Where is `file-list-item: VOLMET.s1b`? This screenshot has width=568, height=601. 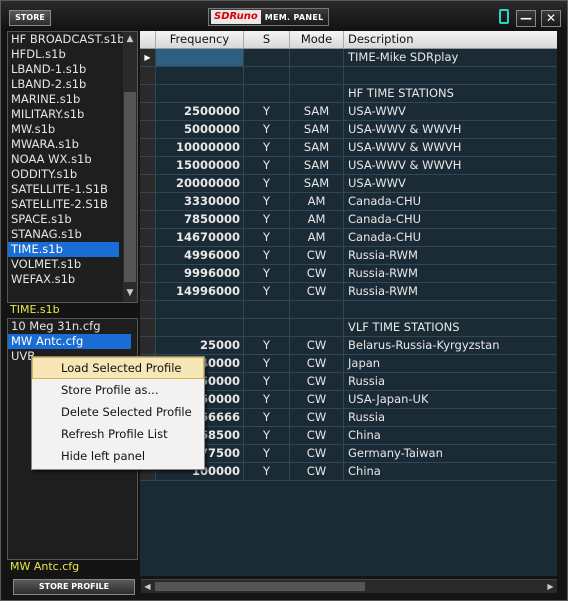 file-list-item: VOLMET.s1b is located at coordinates (72, 264).